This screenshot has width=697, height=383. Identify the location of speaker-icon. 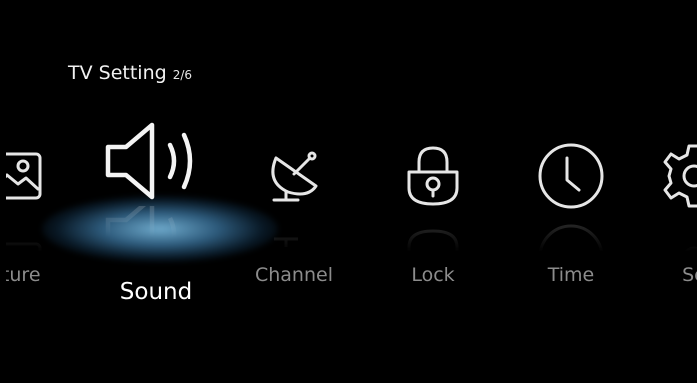
(156, 161).